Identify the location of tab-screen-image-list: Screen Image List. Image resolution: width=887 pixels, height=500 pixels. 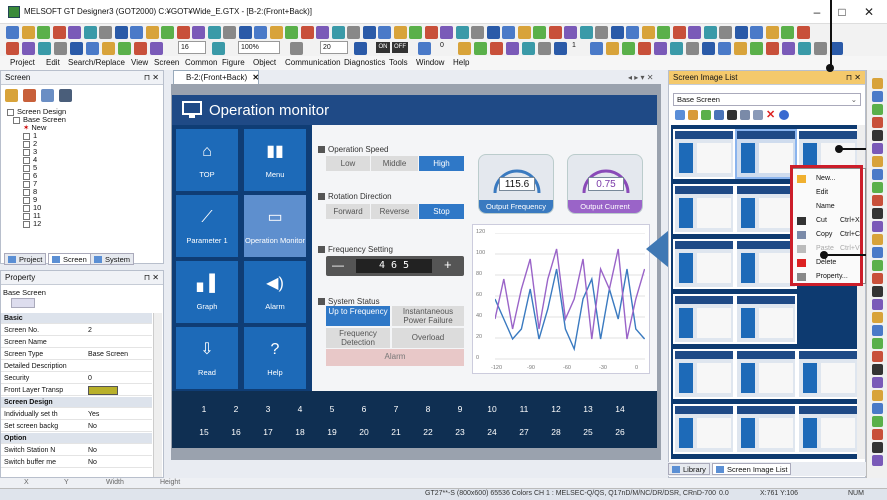
(752, 469).